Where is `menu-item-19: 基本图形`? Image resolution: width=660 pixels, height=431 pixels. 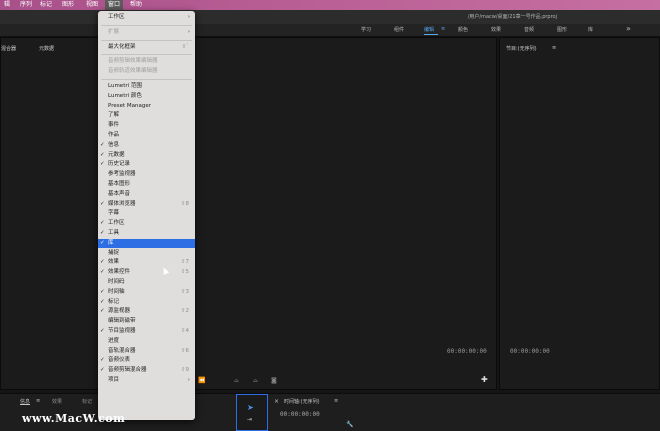
menu-item-19: 基本图形 is located at coordinates (146, 184).